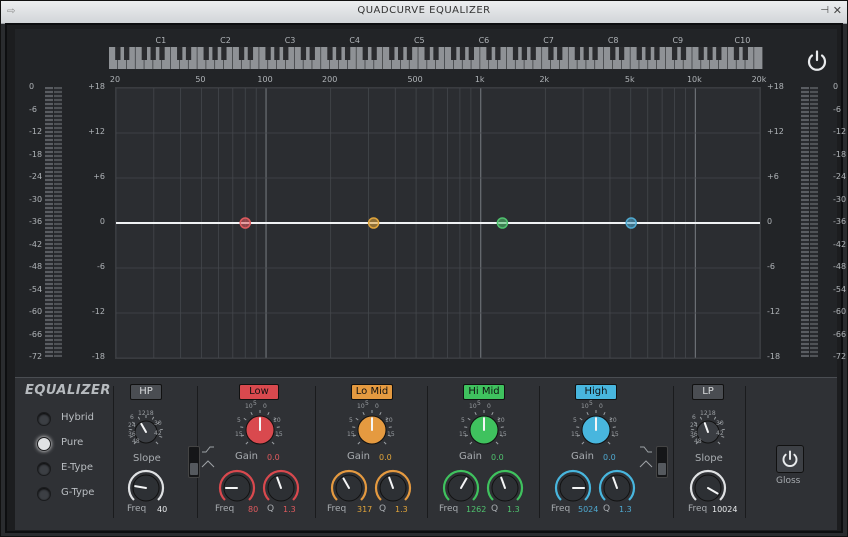  What do you see at coordinates (484, 40) in the screenshot?
I see `note-label-c6: C6` at bounding box center [484, 40].